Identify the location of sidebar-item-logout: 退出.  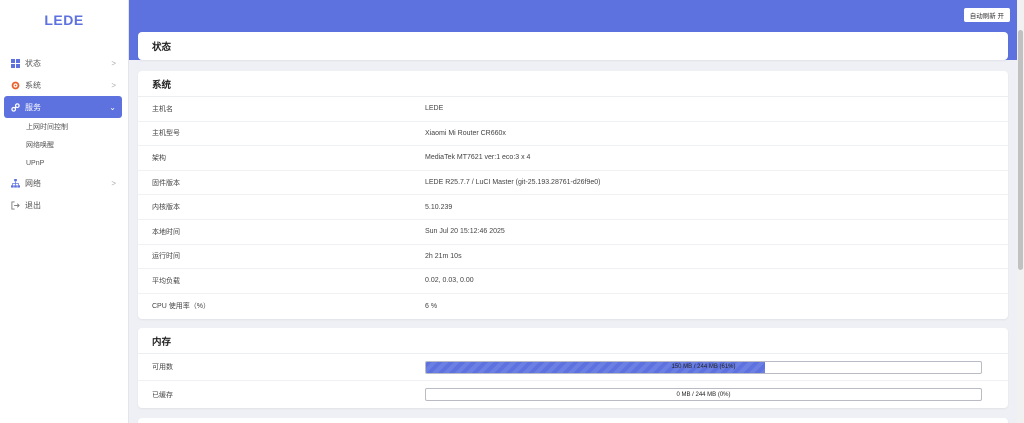
(64, 205).